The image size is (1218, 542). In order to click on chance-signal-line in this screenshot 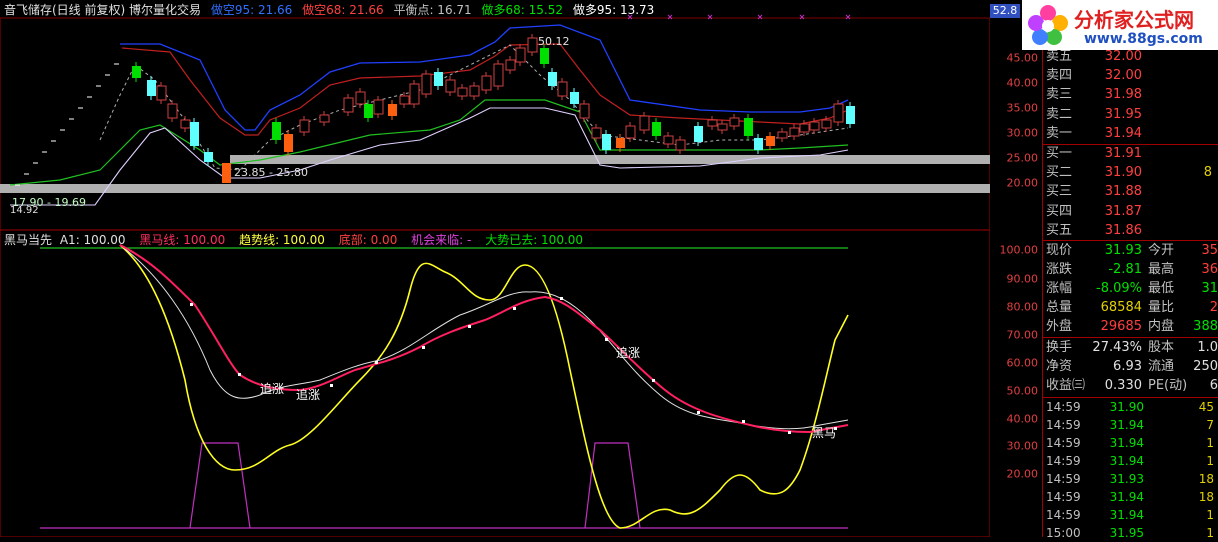, I will do `click(220, 485)`.